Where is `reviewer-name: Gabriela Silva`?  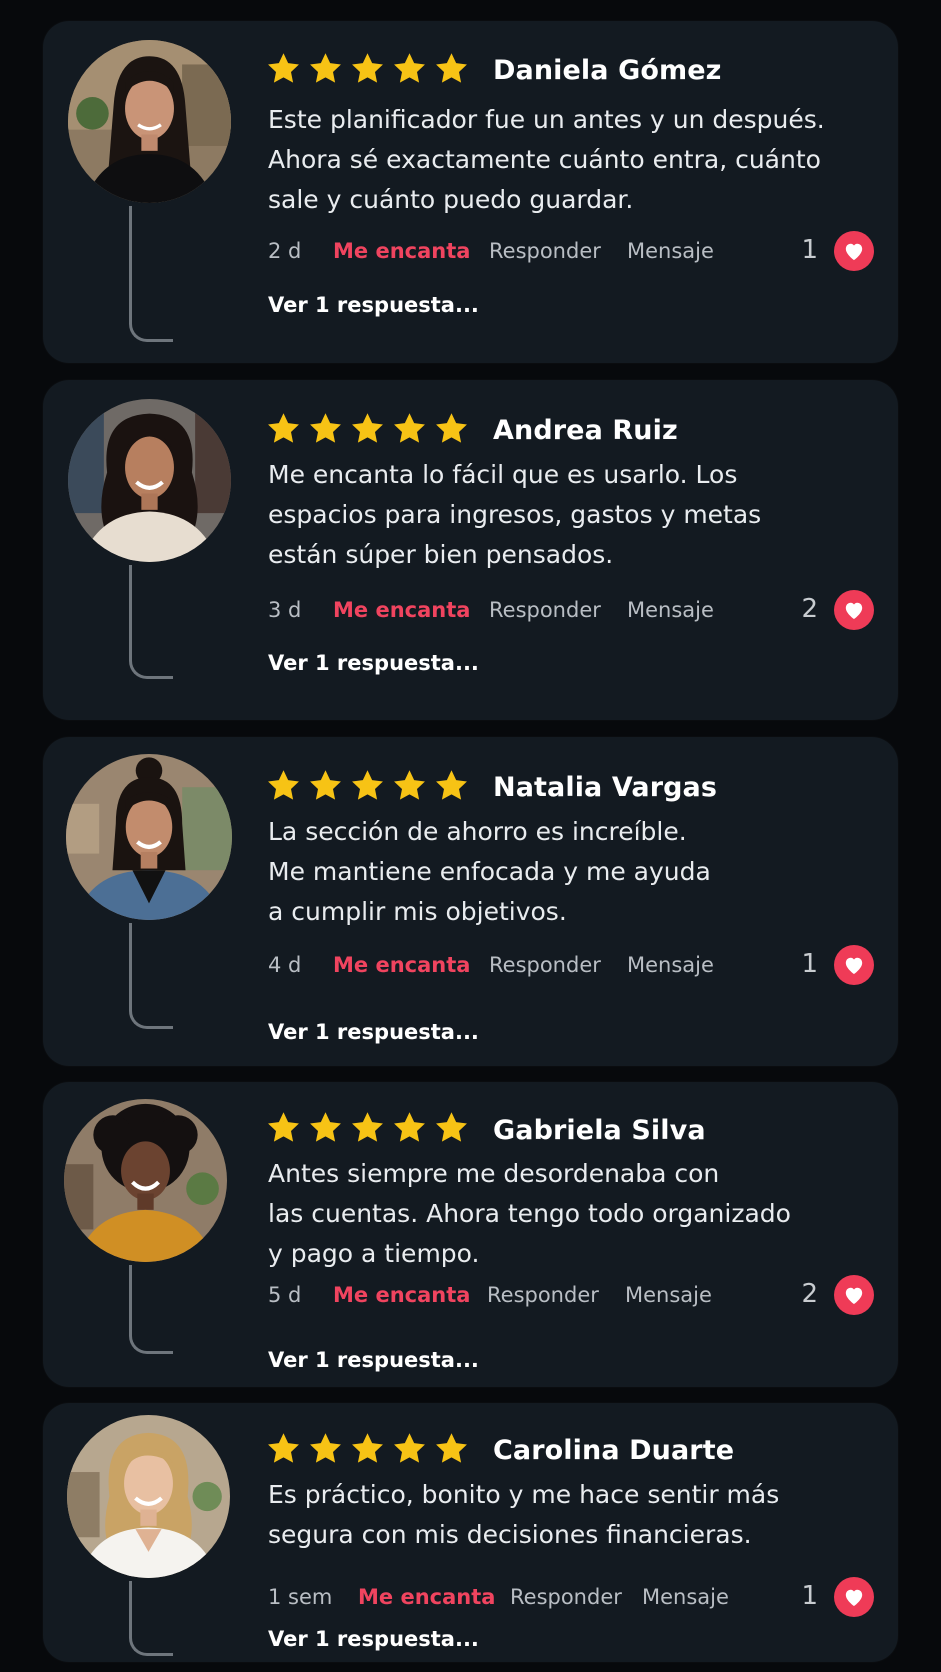 reviewer-name: Gabriela Silva is located at coordinates (599, 1130).